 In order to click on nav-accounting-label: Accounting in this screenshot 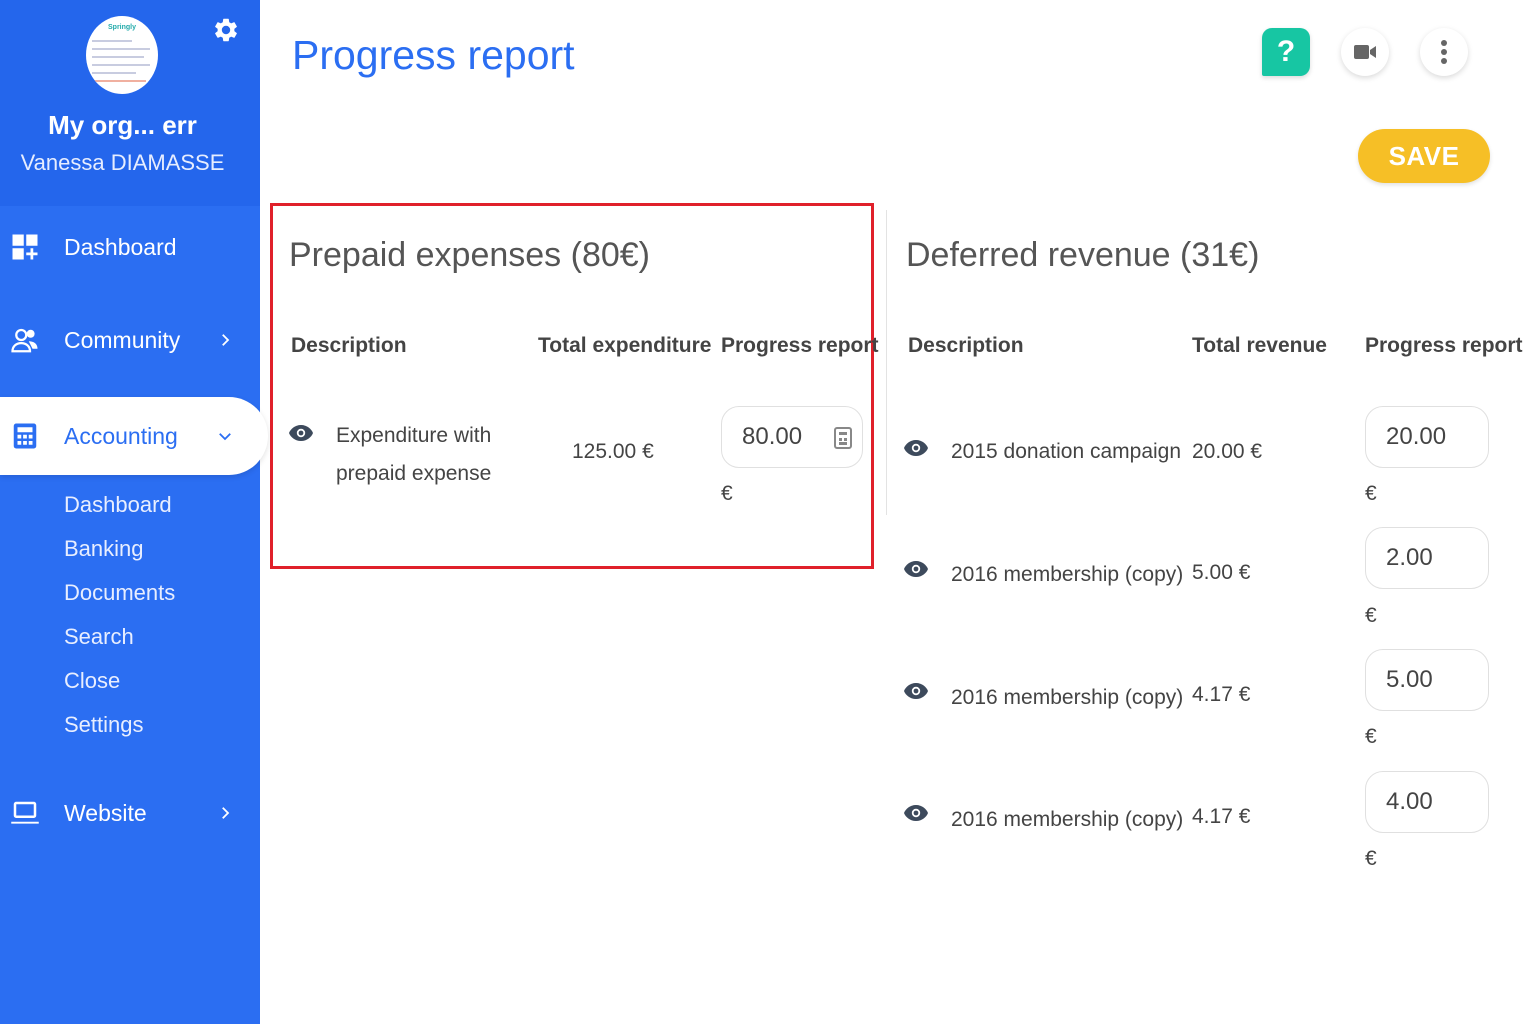, I will do `click(121, 435)`.